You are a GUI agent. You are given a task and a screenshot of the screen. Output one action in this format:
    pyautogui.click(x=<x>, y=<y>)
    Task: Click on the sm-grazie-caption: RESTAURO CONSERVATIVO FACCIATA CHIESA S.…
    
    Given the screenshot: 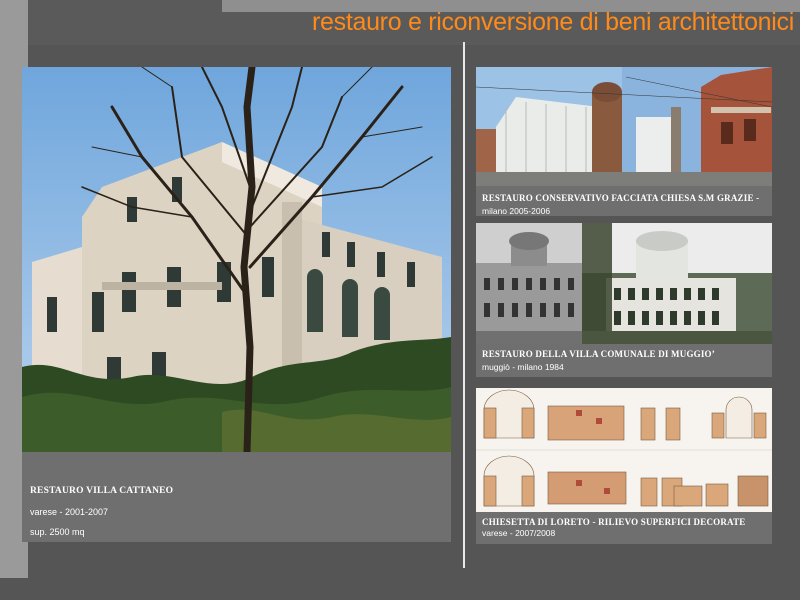 What is the action you would take?
    pyautogui.click(x=620, y=204)
    